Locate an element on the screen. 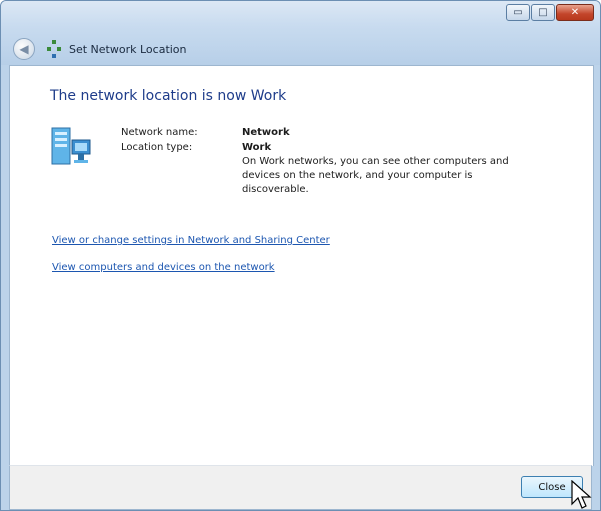 Image resolution: width=601 pixels, height=511 pixels. arrow-left-icon: ◀ is located at coordinates (24, 49).